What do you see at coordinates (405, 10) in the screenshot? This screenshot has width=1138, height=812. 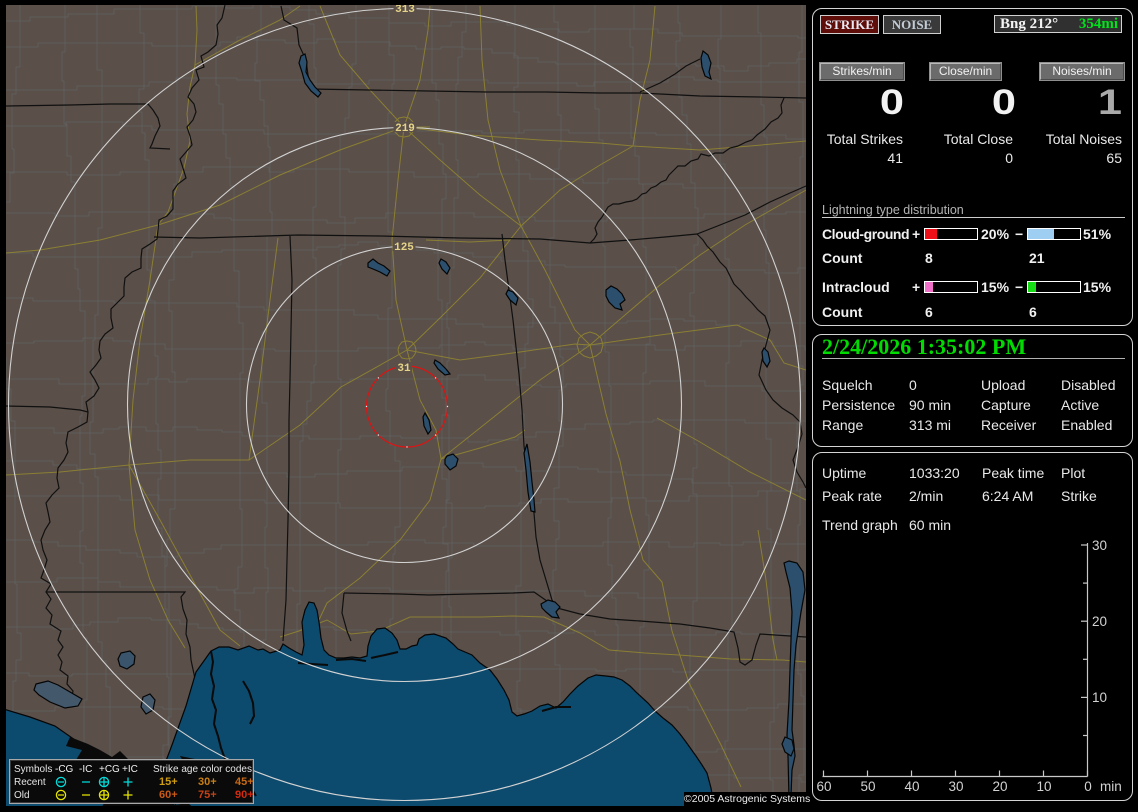 I see `svg-text: 313` at bounding box center [405, 10].